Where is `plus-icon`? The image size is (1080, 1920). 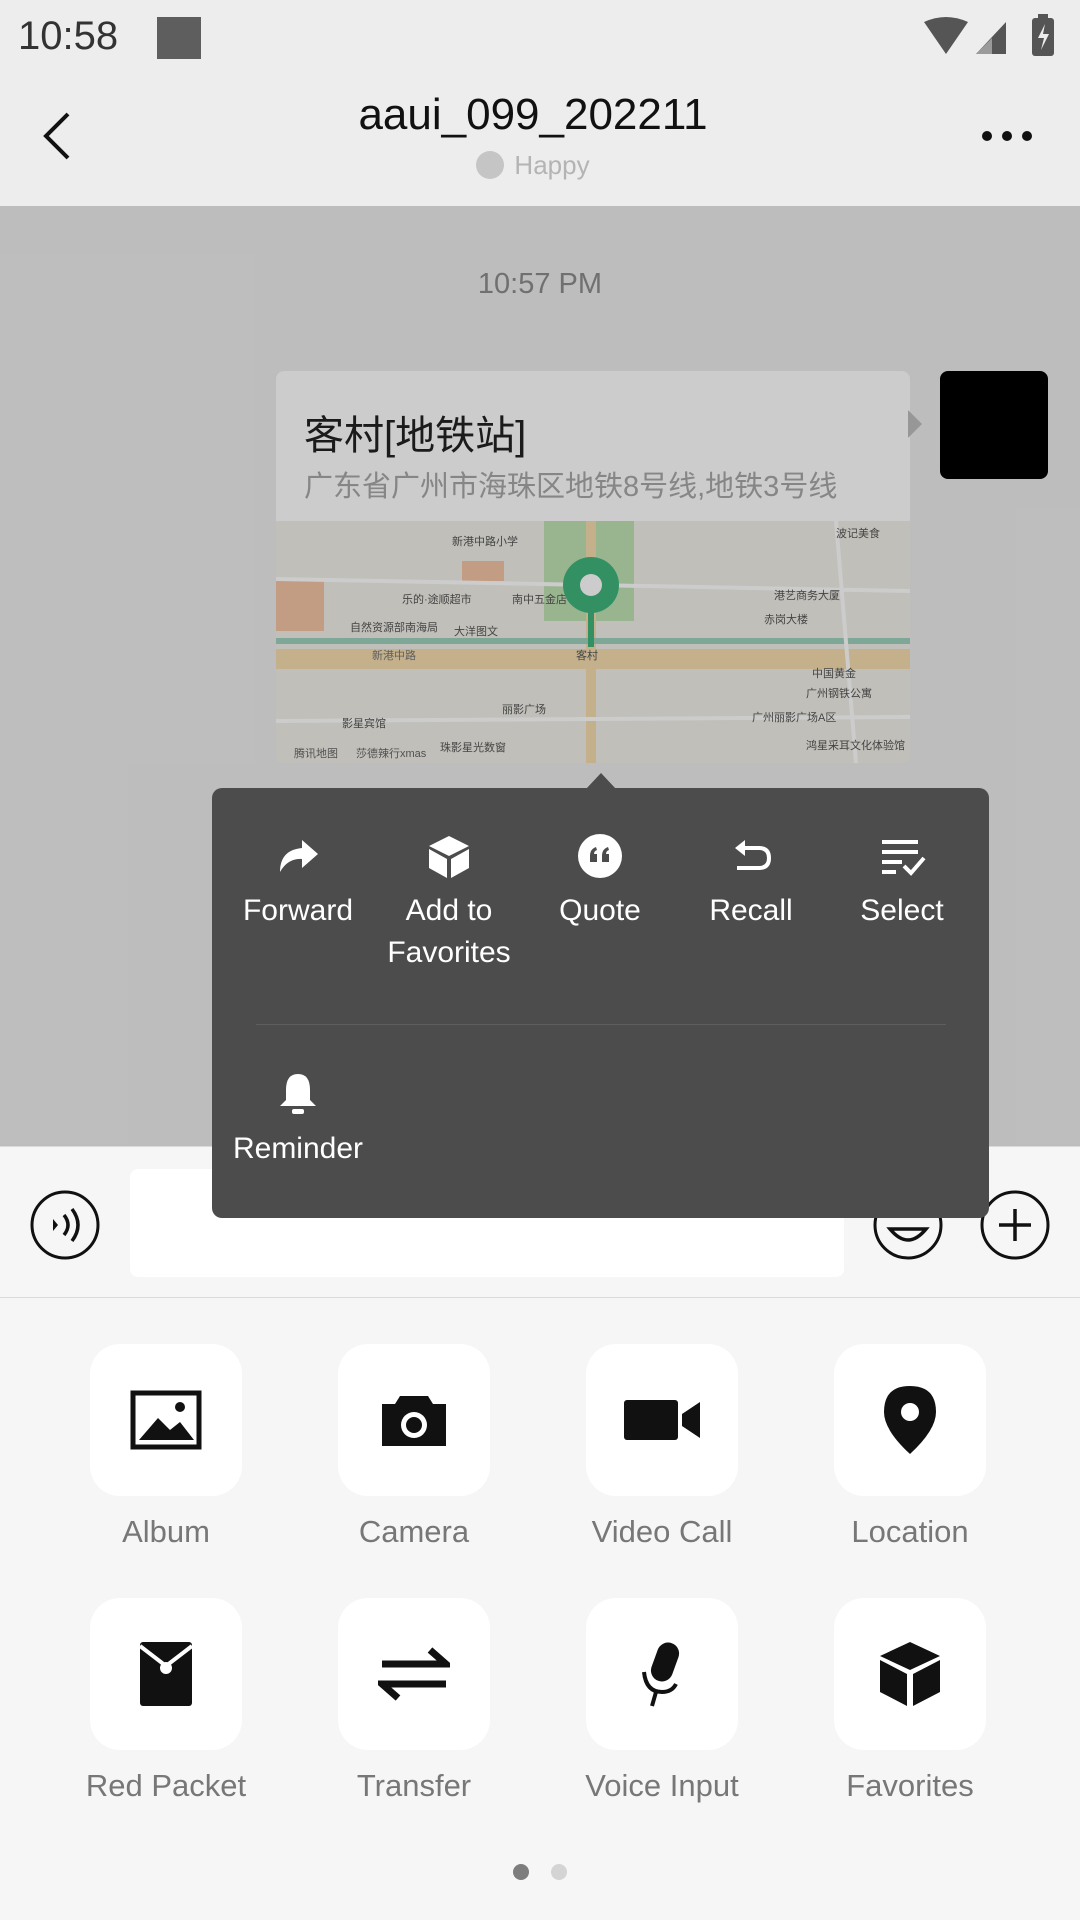 plus-icon is located at coordinates (1015, 1225).